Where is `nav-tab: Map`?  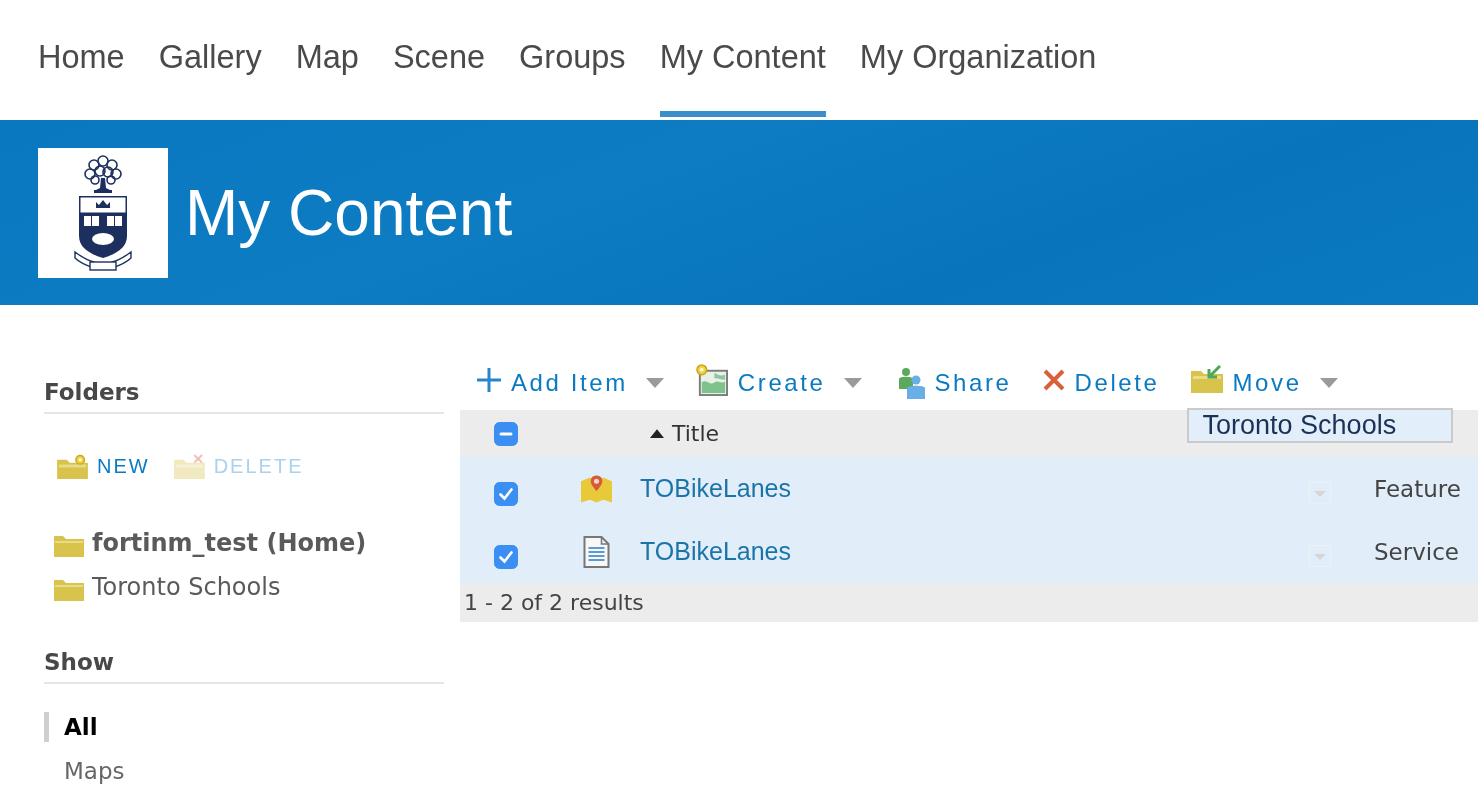
nav-tab: Map is located at coordinates (327, 58).